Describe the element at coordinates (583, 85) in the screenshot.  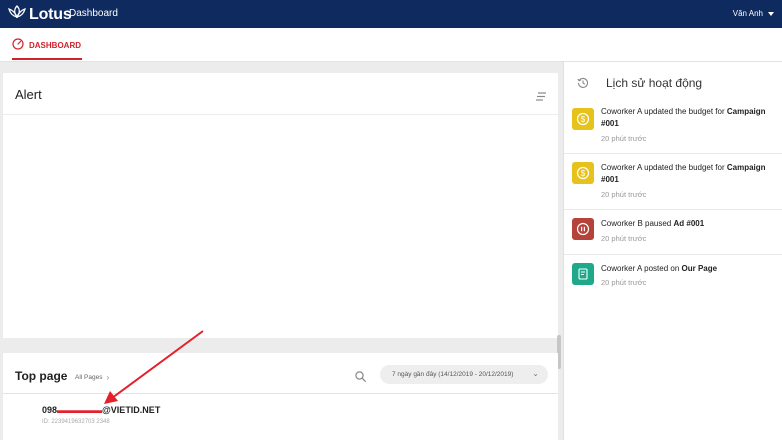
I see `history-icon` at that location.